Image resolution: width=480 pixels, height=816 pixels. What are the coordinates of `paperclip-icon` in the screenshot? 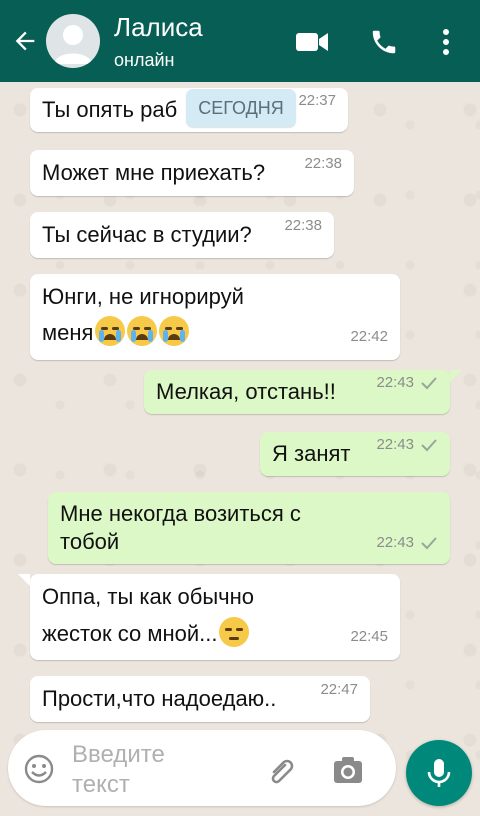 It's located at (282, 770).